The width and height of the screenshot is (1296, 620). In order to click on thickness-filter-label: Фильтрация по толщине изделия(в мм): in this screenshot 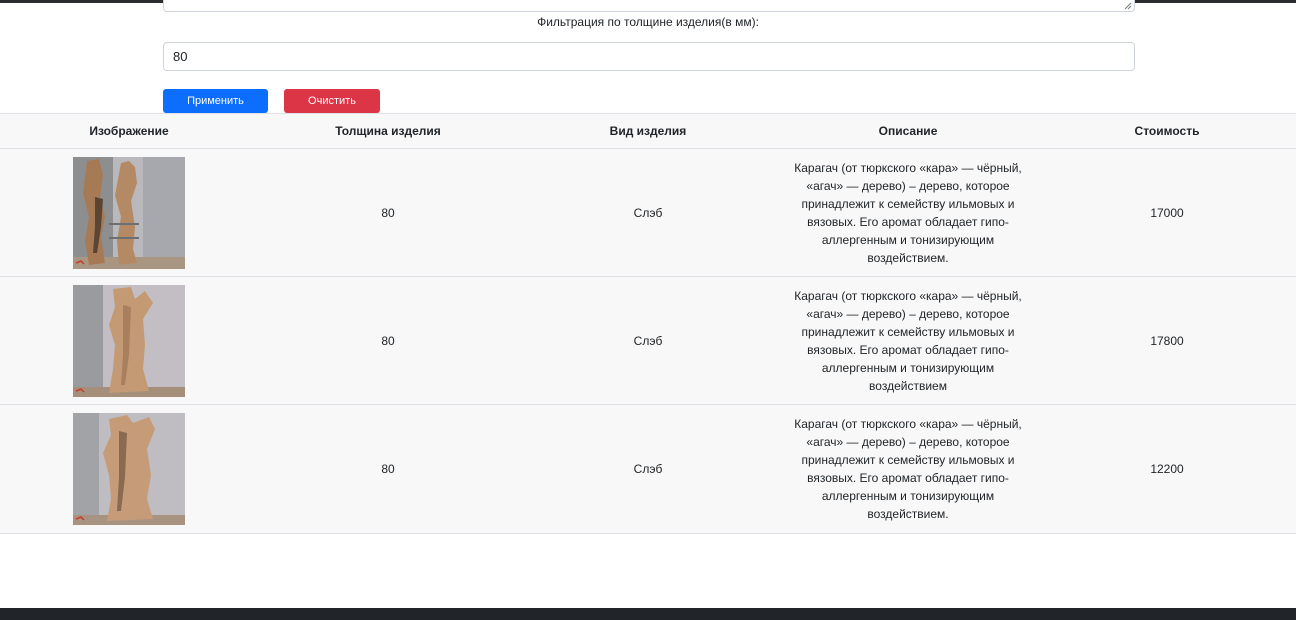, I will do `click(648, 22)`.